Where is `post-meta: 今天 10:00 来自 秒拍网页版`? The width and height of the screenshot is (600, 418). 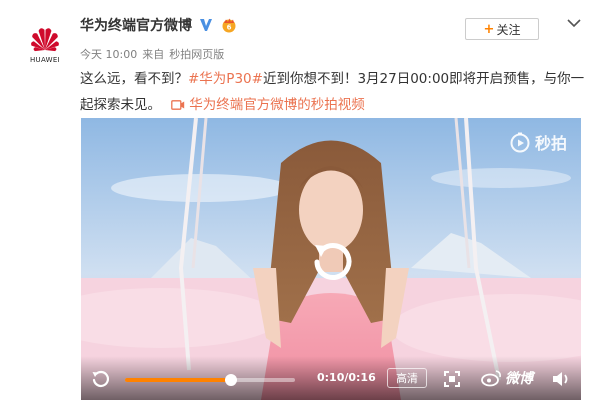 post-meta: 今天 10:00 来自 秒拍网页版 is located at coordinates (152, 54).